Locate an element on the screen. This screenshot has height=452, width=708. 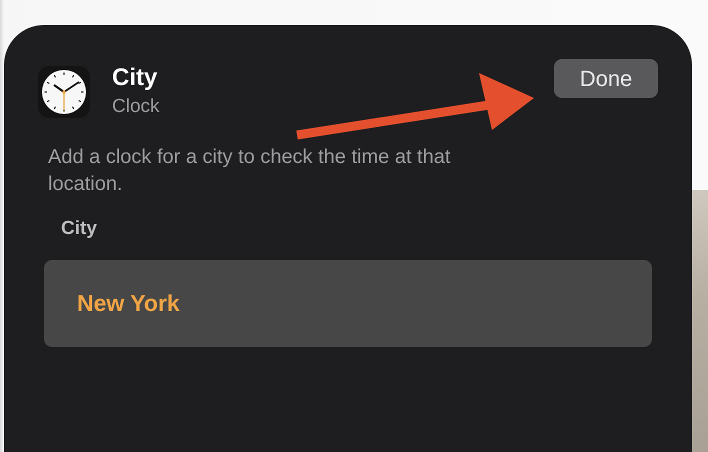
field-label: City is located at coordinates (79, 229).